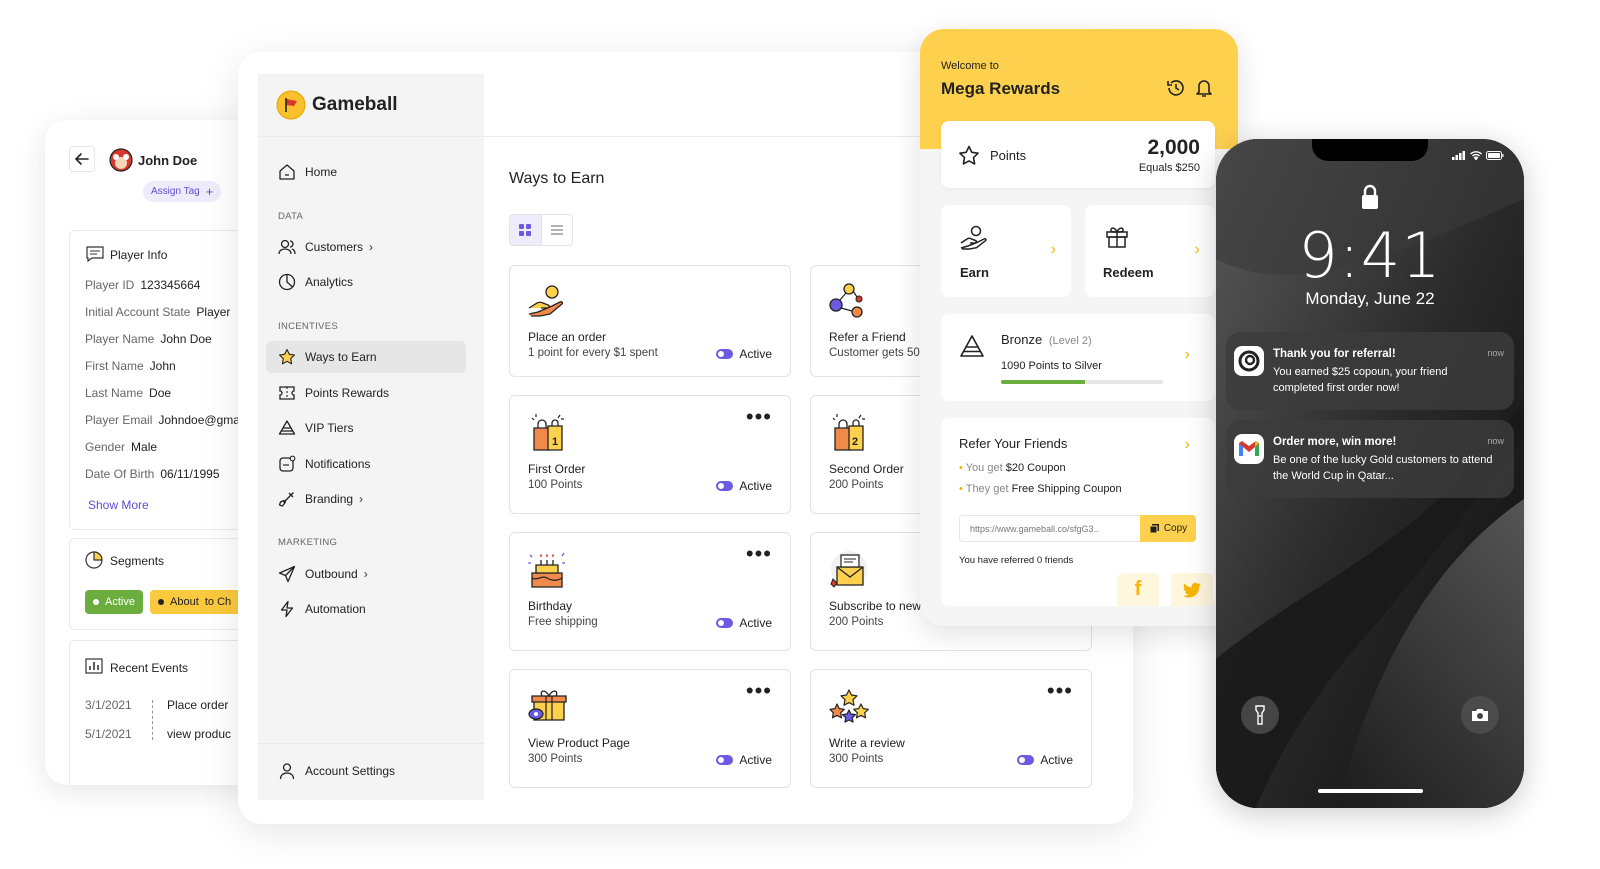 This screenshot has width=1600, height=869. Describe the element at coordinates (335, 609) in the screenshot. I see `sidebar-label: Automation` at that location.